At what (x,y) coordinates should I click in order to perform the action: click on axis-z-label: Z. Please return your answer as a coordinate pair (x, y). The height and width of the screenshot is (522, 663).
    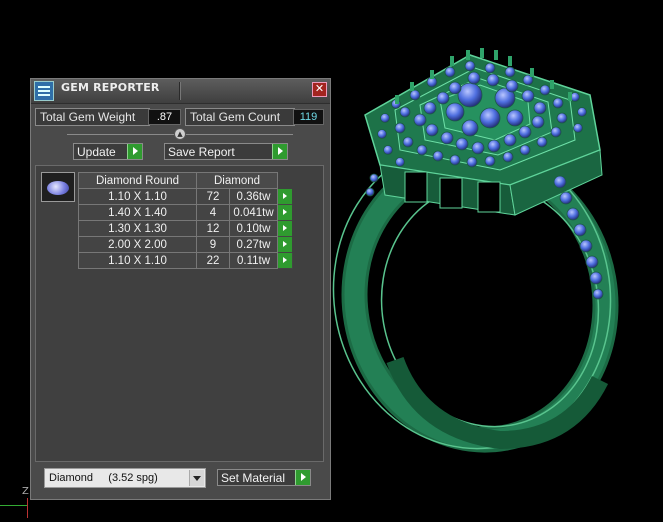
    Looking at the image, I should click on (25, 491).